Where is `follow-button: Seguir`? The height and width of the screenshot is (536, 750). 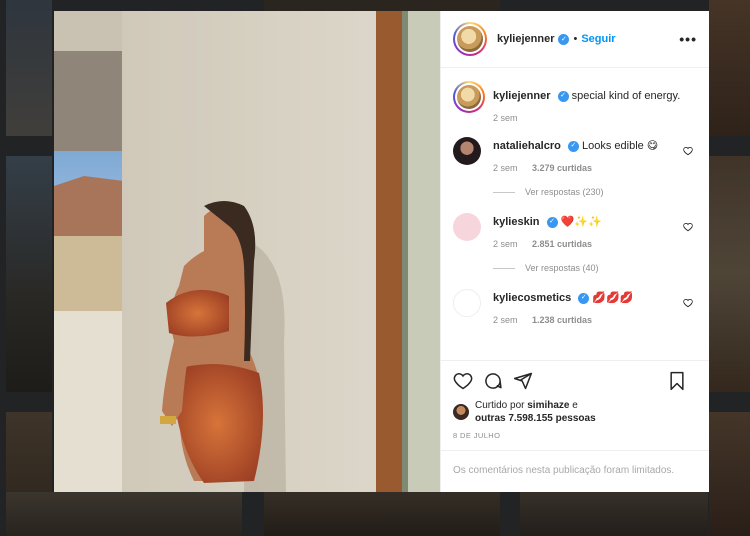 follow-button: Seguir is located at coordinates (598, 39).